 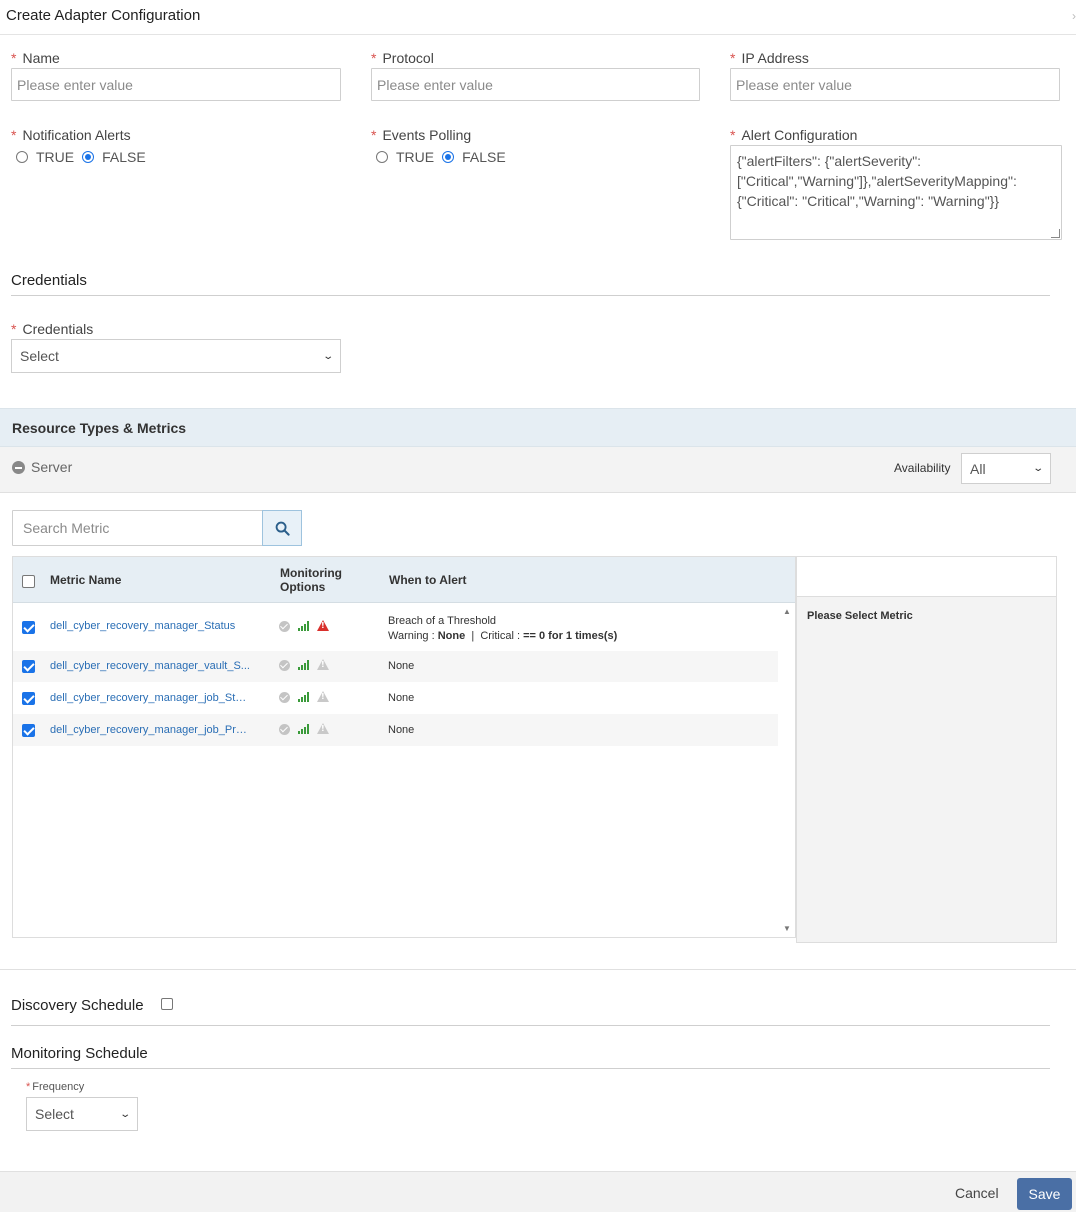 What do you see at coordinates (1044, 1194) in the screenshot?
I see `save-button: Save` at bounding box center [1044, 1194].